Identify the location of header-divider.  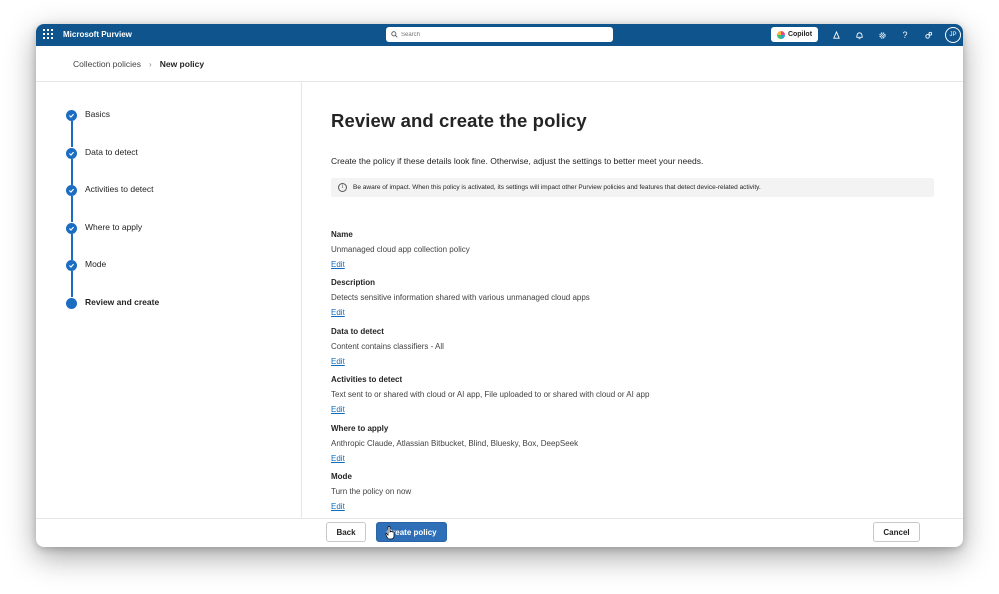
(499, 81).